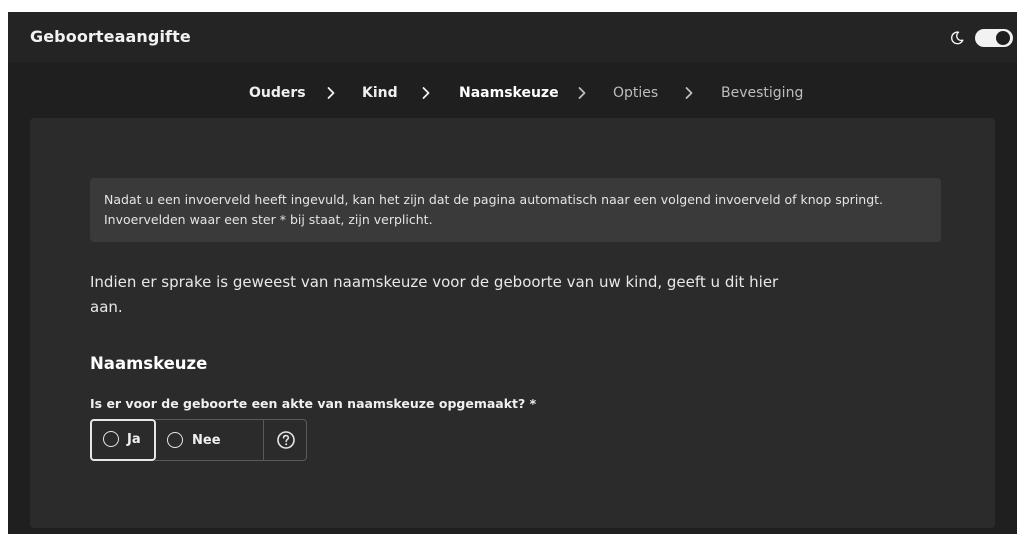 The image size is (1017, 534). What do you see at coordinates (277, 93) in the screenshot?
I see `step-ouders: Ouders` at bounding box center [277, 93].